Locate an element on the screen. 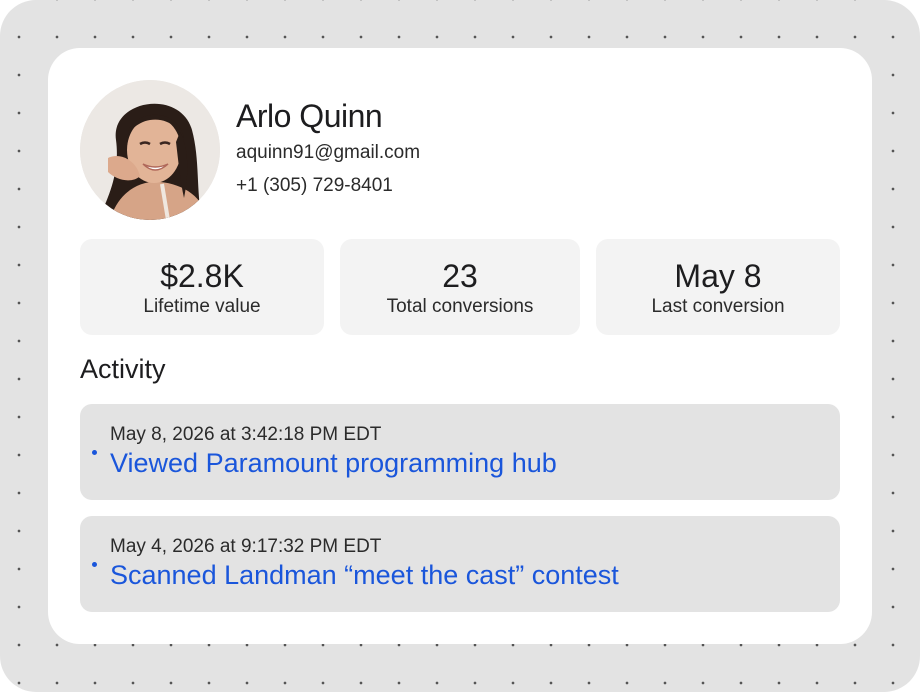 This screenshot has width=920, height=692. stat-value: May 8 is located at coordinates (718, 276).